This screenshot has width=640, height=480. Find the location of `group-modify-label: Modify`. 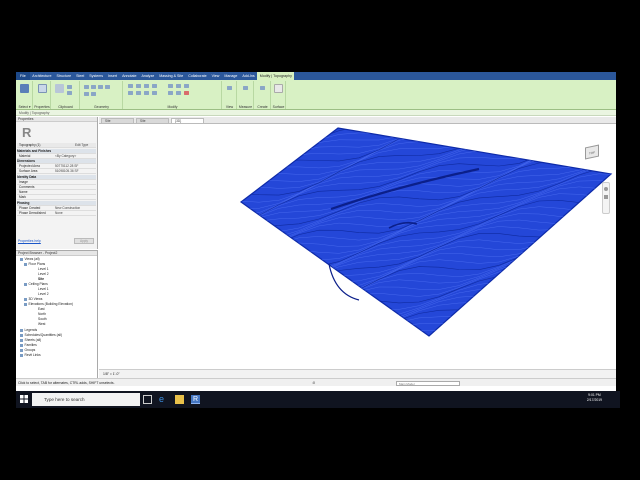

group-modify-label: Modify is located at coordinates (172, 107).